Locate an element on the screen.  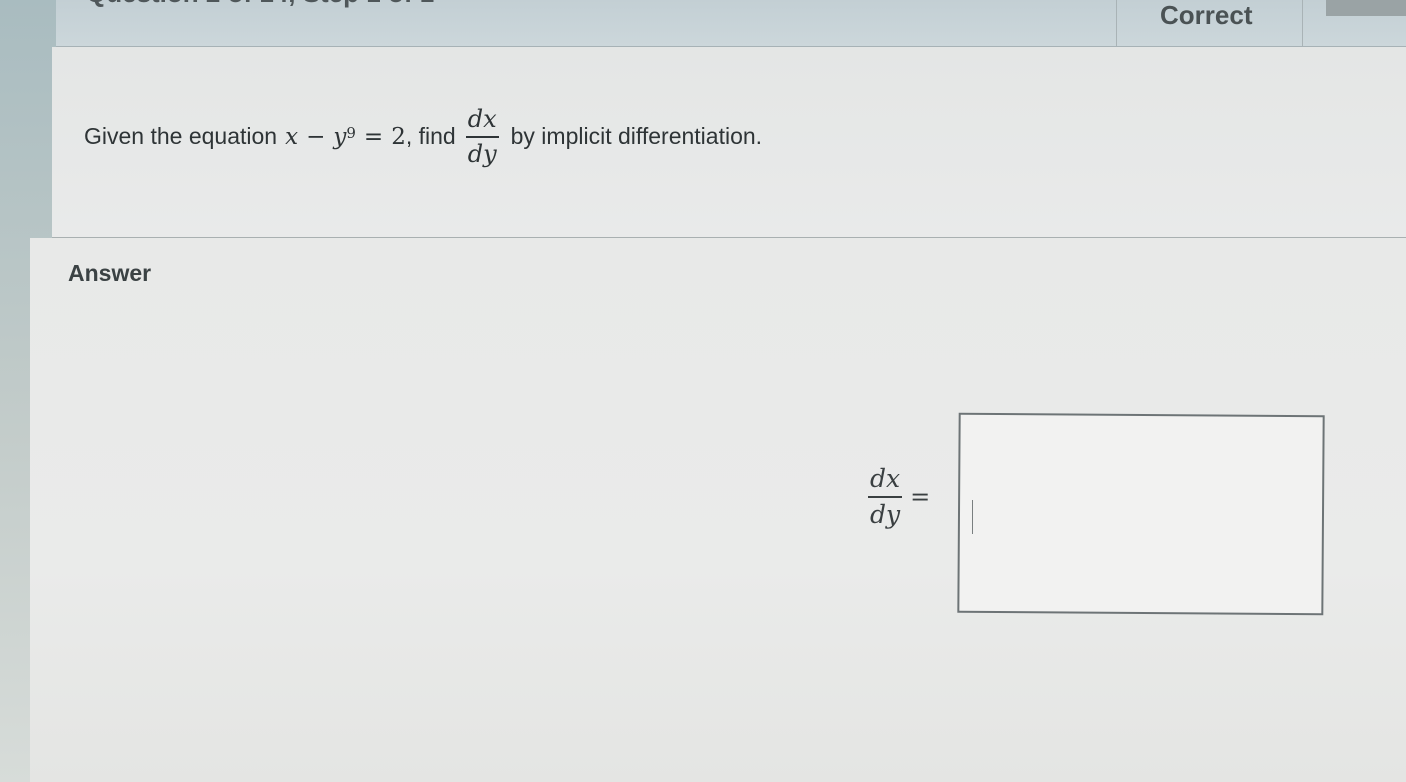
text-cursor is located at coordinates (972, 517).